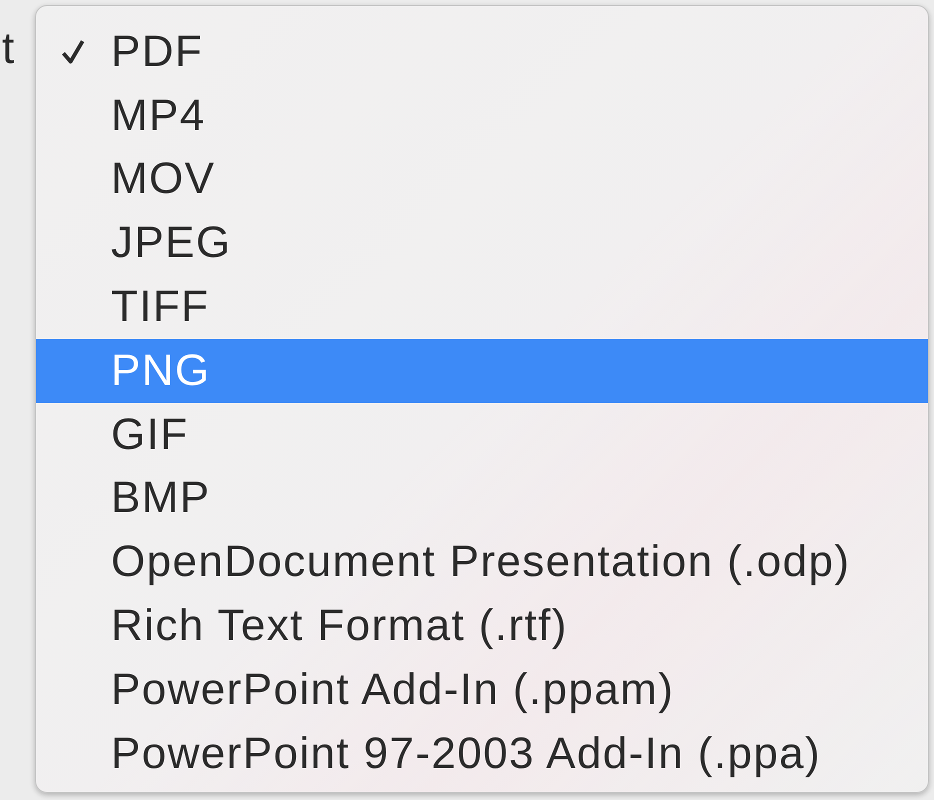  What do you see at coordinates (482, 754) in the screenshot?
I see `menu-item: PowerPoint 97-2003 Add-In (.ppa)` at bounding box center [482, 754].